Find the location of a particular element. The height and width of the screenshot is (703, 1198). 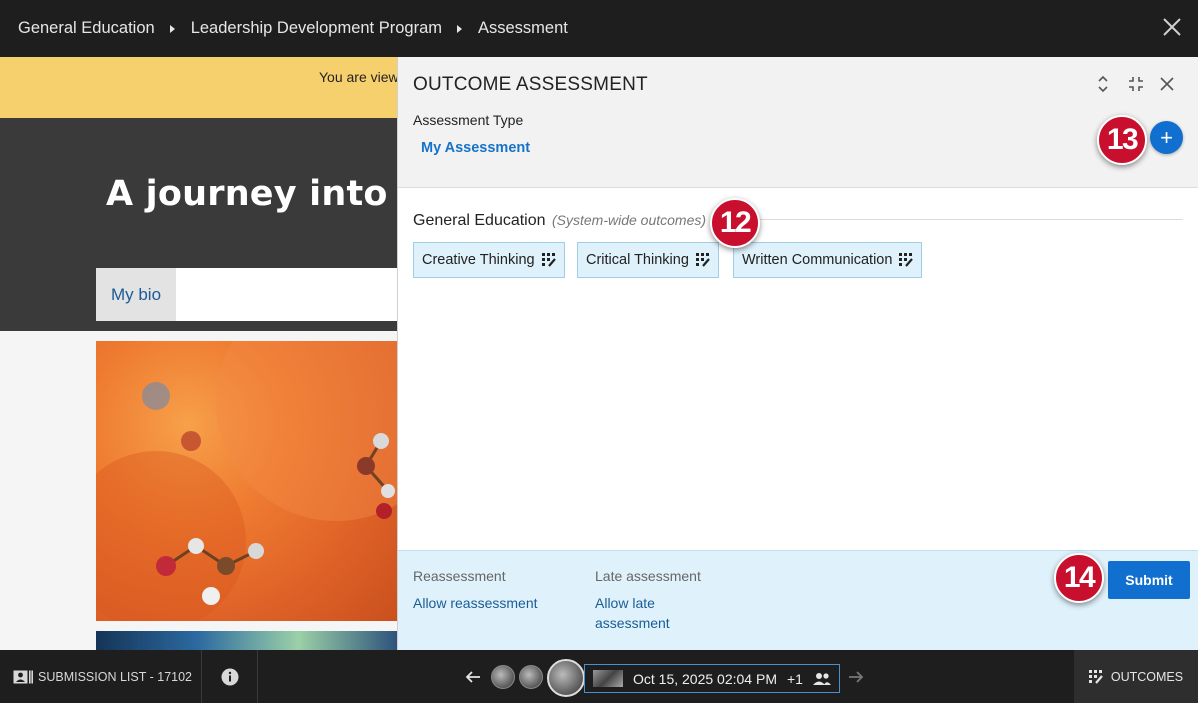

callout-13: 13 is located at coordinates (1122, 140).